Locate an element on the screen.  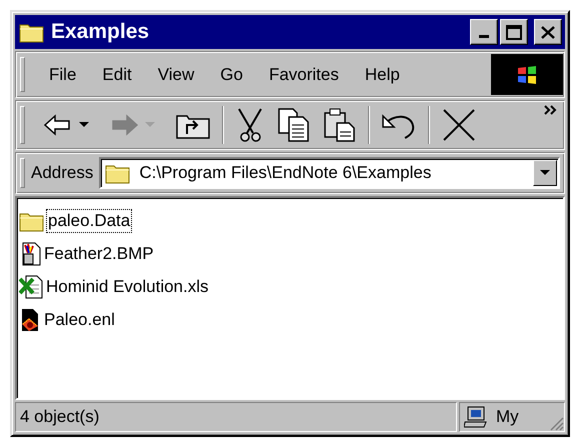
menu-item: File is located at coordinates (62, 74).